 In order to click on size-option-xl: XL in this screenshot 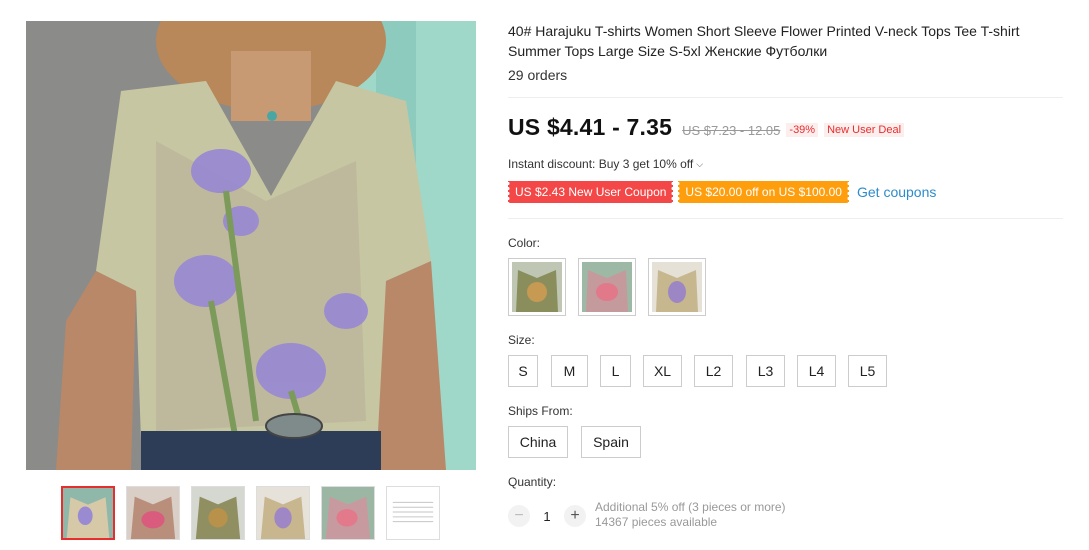, I will do `click(662, 371)`.